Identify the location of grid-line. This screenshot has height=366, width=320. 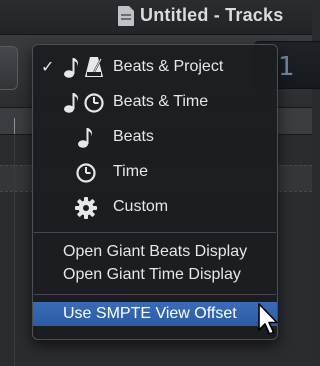
(14, 250).